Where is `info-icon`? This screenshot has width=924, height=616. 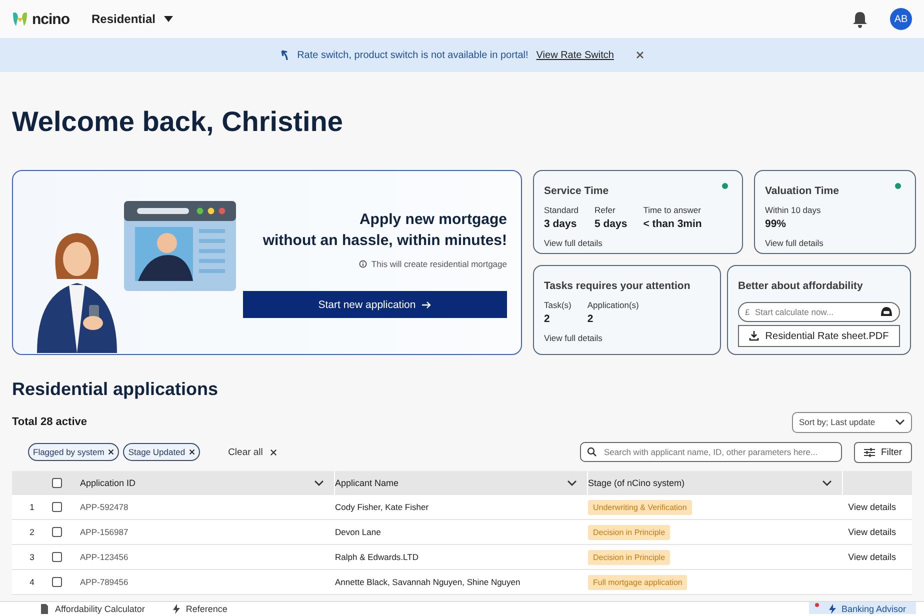 info-icon is located at coordinates (363, 264).